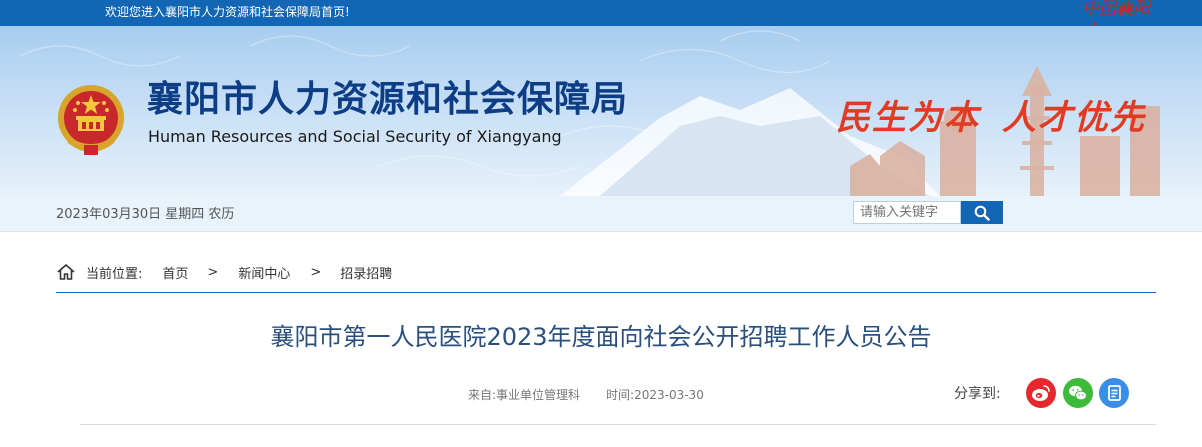 The image size is (1202, 447). What do you see at coordinates (907, 212) in the screenshot?
I see `search-input` at bounding box center [907, 212].